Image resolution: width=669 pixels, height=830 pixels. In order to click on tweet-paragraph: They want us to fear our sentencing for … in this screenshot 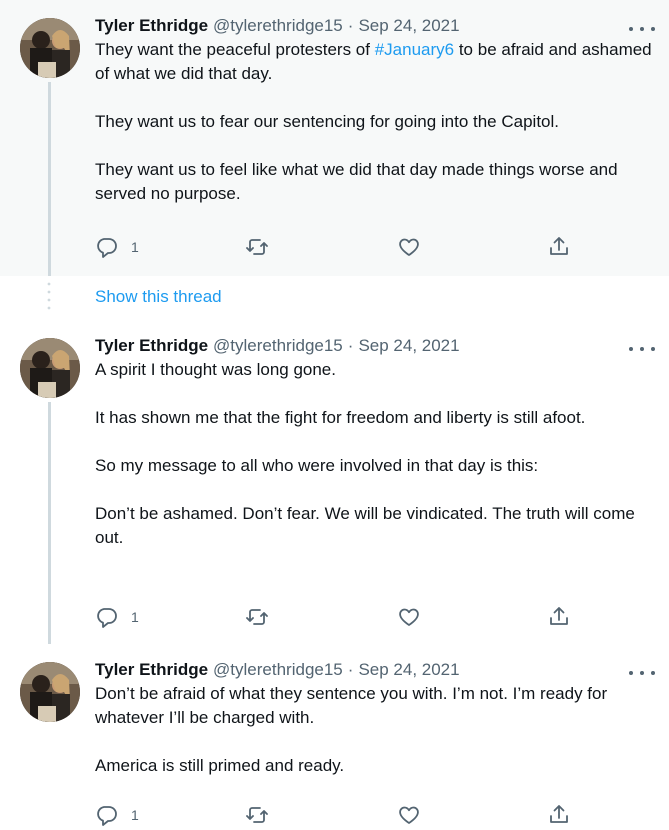, I will do `click(327, 121)`.